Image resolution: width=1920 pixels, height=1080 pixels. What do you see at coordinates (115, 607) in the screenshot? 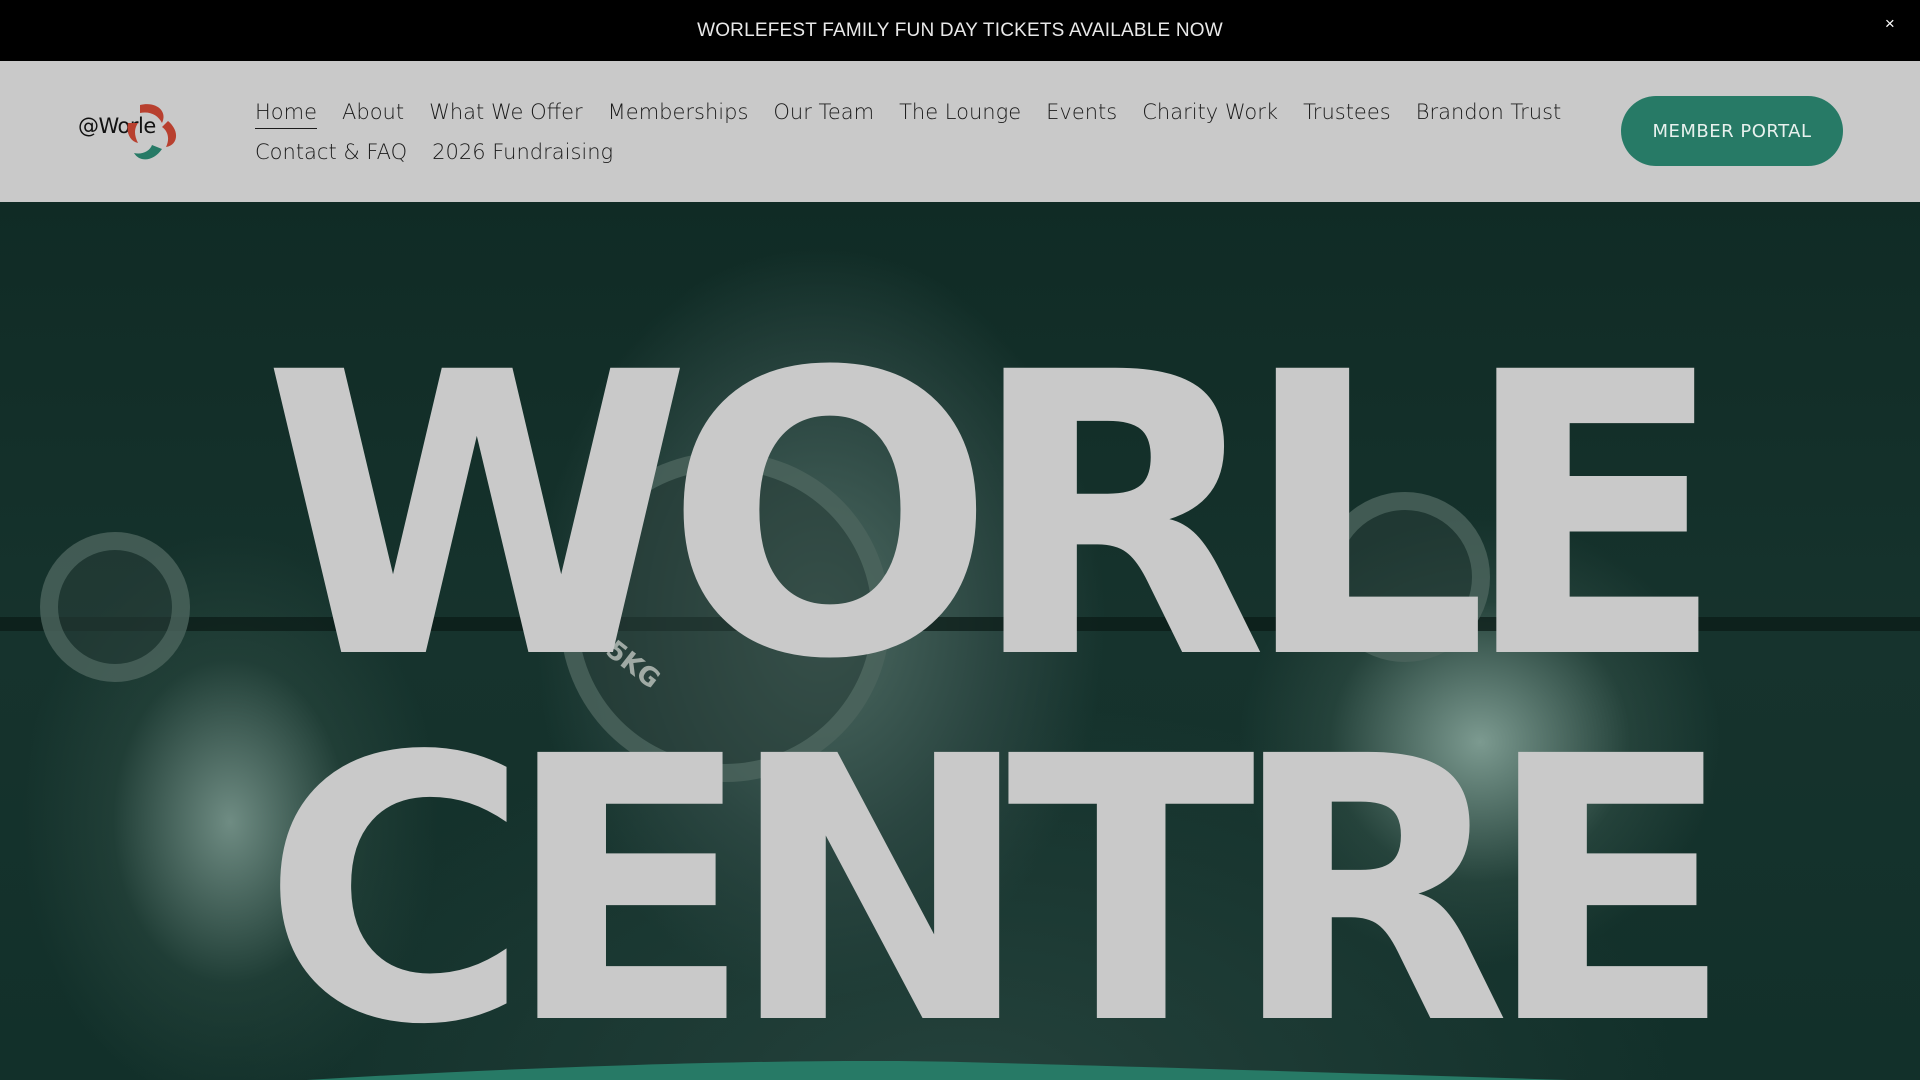
I see `weight-plate-left` at bounding box center [115, 607].